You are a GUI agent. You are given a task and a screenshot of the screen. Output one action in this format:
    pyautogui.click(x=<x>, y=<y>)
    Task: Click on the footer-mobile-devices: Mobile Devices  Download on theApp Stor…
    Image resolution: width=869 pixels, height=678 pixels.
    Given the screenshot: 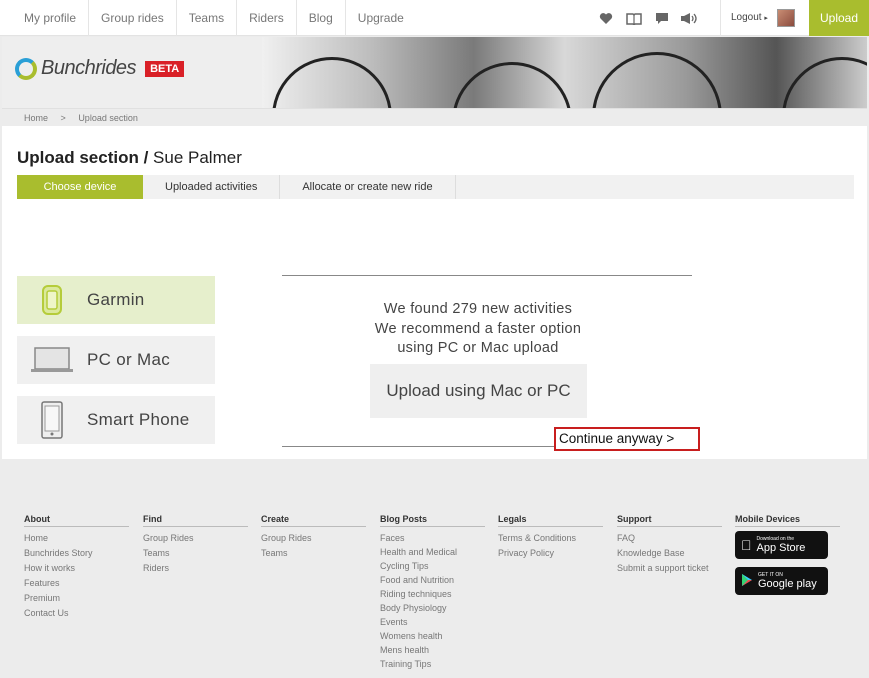 What is the action you would take?
    pyautogui.click(x=787, y=558)
    